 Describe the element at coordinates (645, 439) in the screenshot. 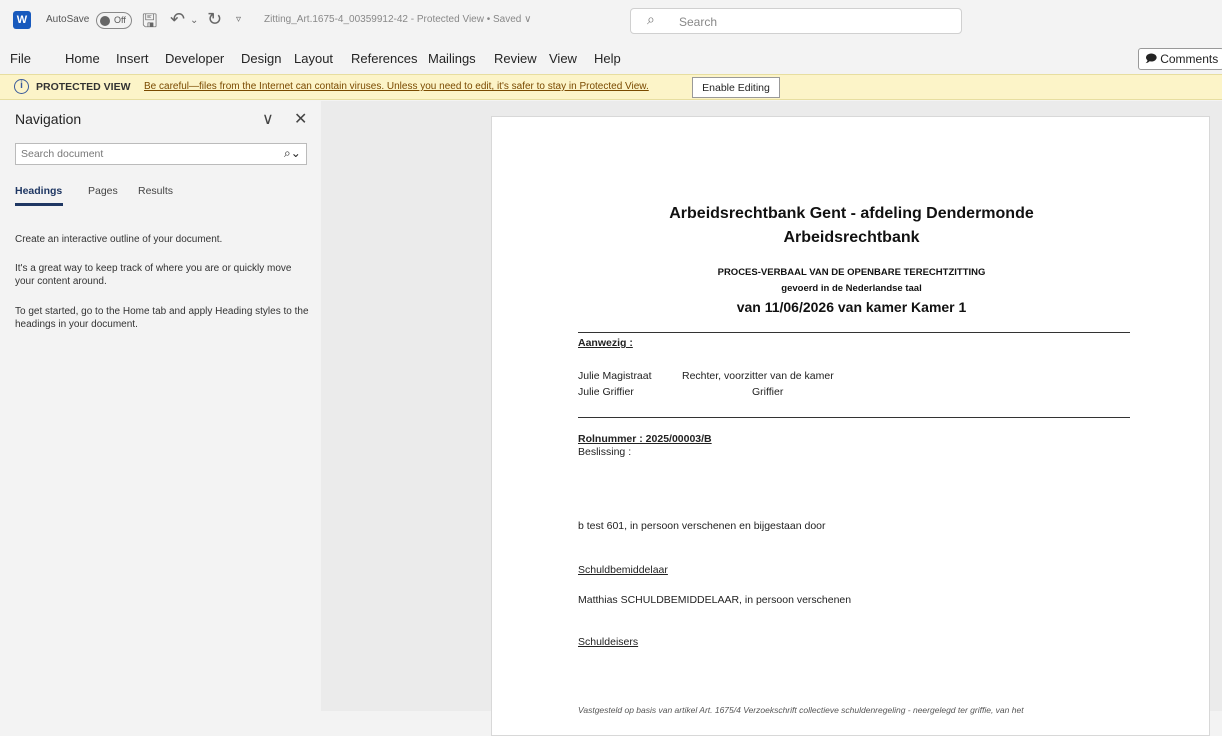

I see `rolnummer: Rolnummer : 2025/00003/B` at that location.